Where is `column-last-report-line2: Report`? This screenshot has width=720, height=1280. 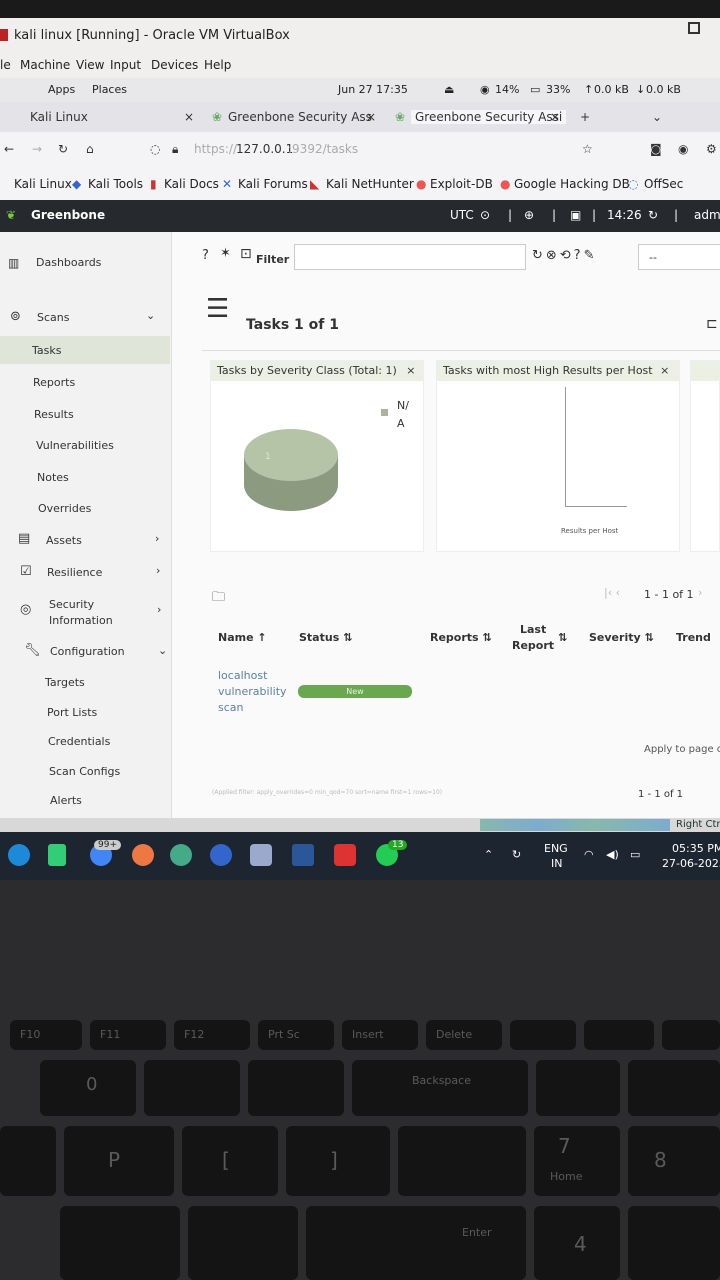
column-last-report-line2: Report is located at coordinates (533, 645).